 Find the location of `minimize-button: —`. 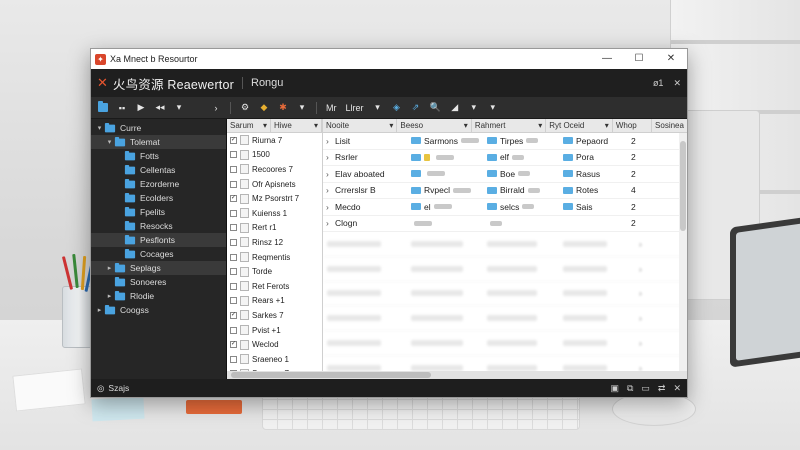

minimize-button: — is located at coordinates (607, 59).